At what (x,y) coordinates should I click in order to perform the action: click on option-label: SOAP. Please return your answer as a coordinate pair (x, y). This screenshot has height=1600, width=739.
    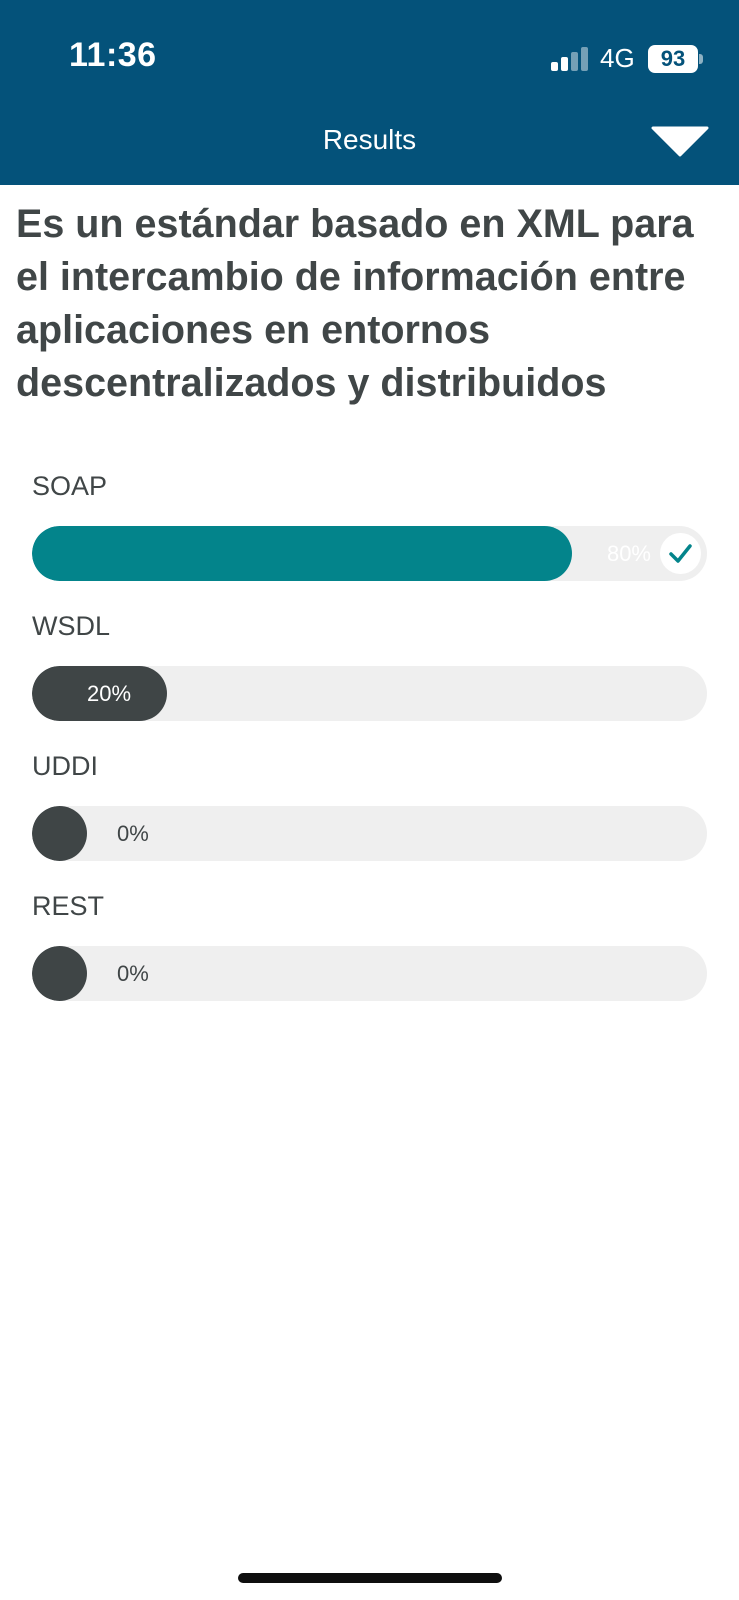
    Looking at the image, I should click on (70, 486).